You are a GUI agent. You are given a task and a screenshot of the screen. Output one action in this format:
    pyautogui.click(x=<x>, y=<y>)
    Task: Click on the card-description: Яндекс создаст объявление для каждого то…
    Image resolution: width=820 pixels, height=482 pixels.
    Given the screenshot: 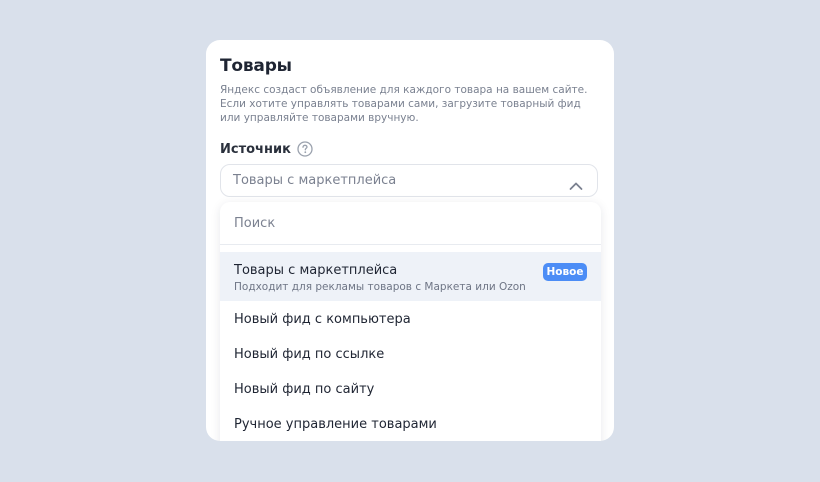 What is the action you would take?
    pyautogui.click(x=404, y=104)
    